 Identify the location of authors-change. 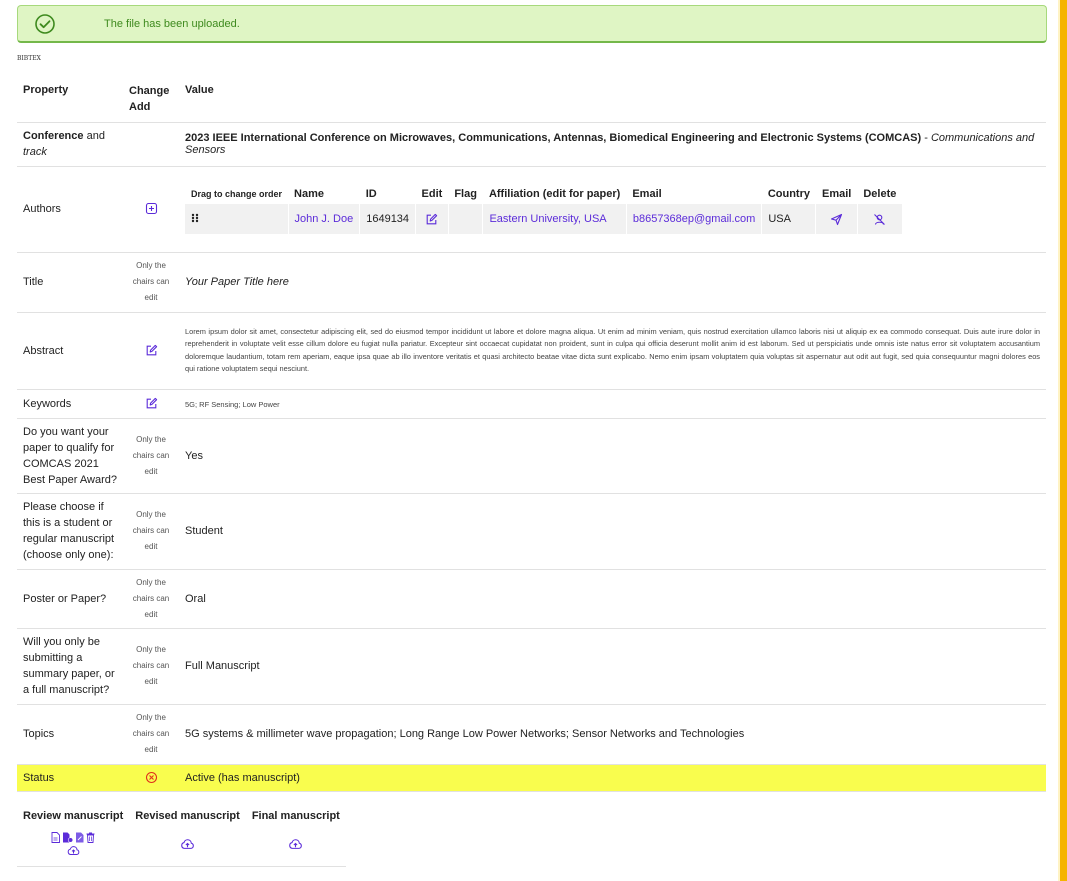
(151, 209).